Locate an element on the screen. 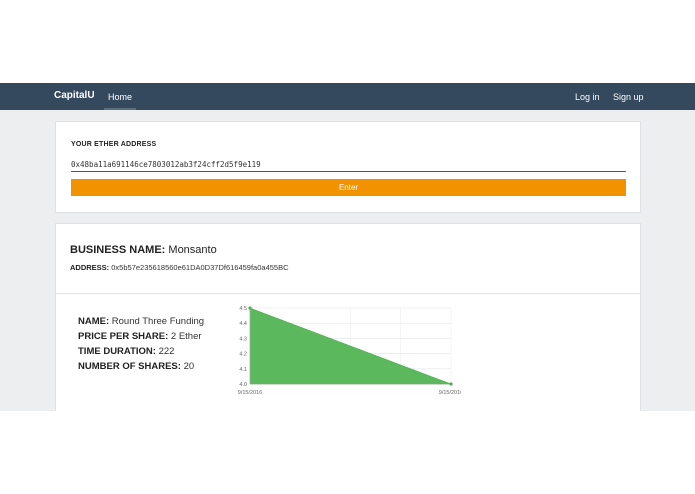  y-tick-label: 4.5 is located at coordinates (243, 309).